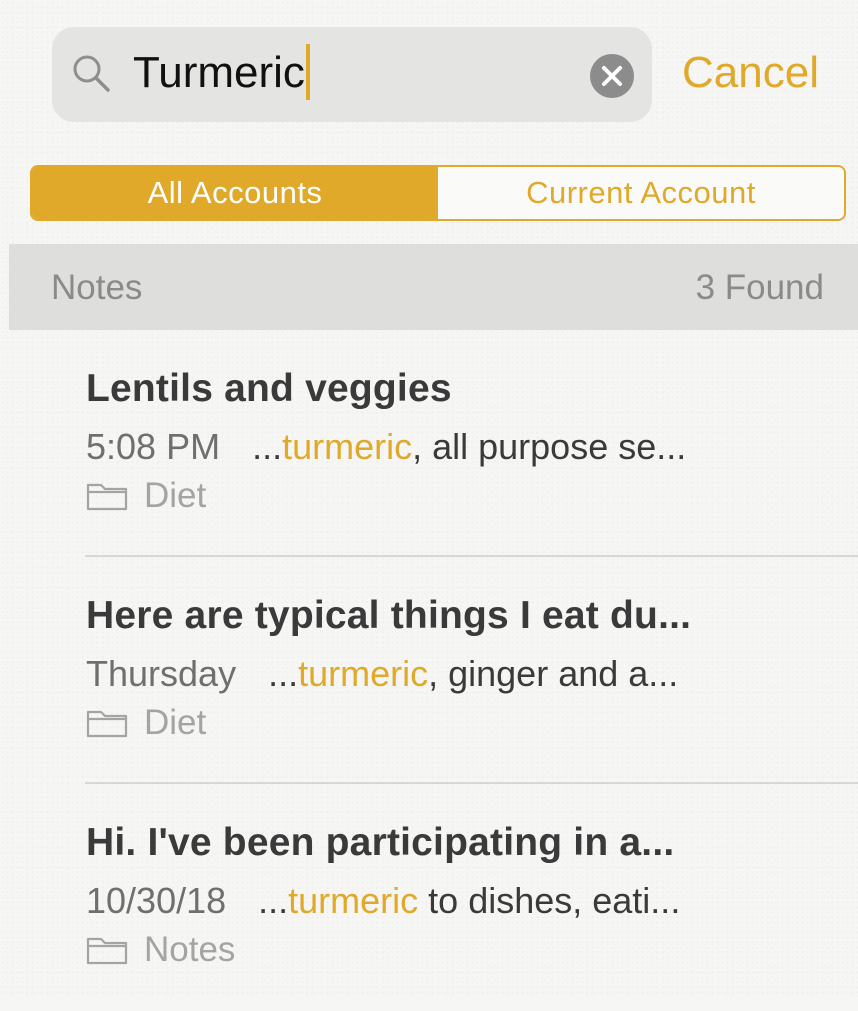 This screenshot has height=1011, width=858. What do you see at coordinates (156, 900) in the screenshot?
I see `note-date: 10/30/18` at bounding box center [156, 900].